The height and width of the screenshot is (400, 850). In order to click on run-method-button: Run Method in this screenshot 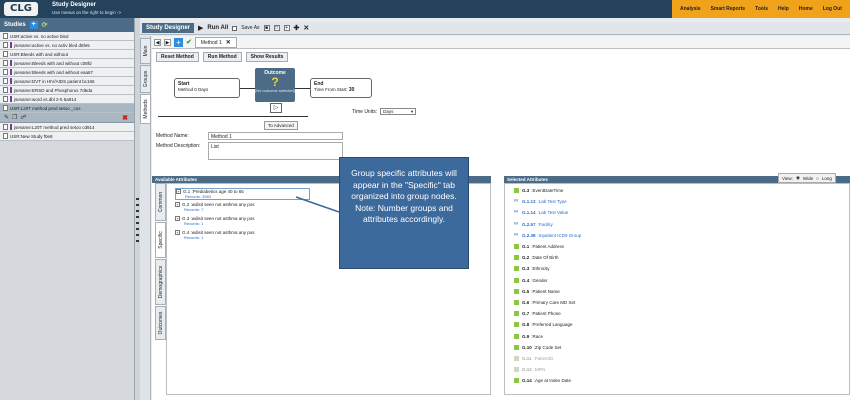, I will do `click(222, 57)`.